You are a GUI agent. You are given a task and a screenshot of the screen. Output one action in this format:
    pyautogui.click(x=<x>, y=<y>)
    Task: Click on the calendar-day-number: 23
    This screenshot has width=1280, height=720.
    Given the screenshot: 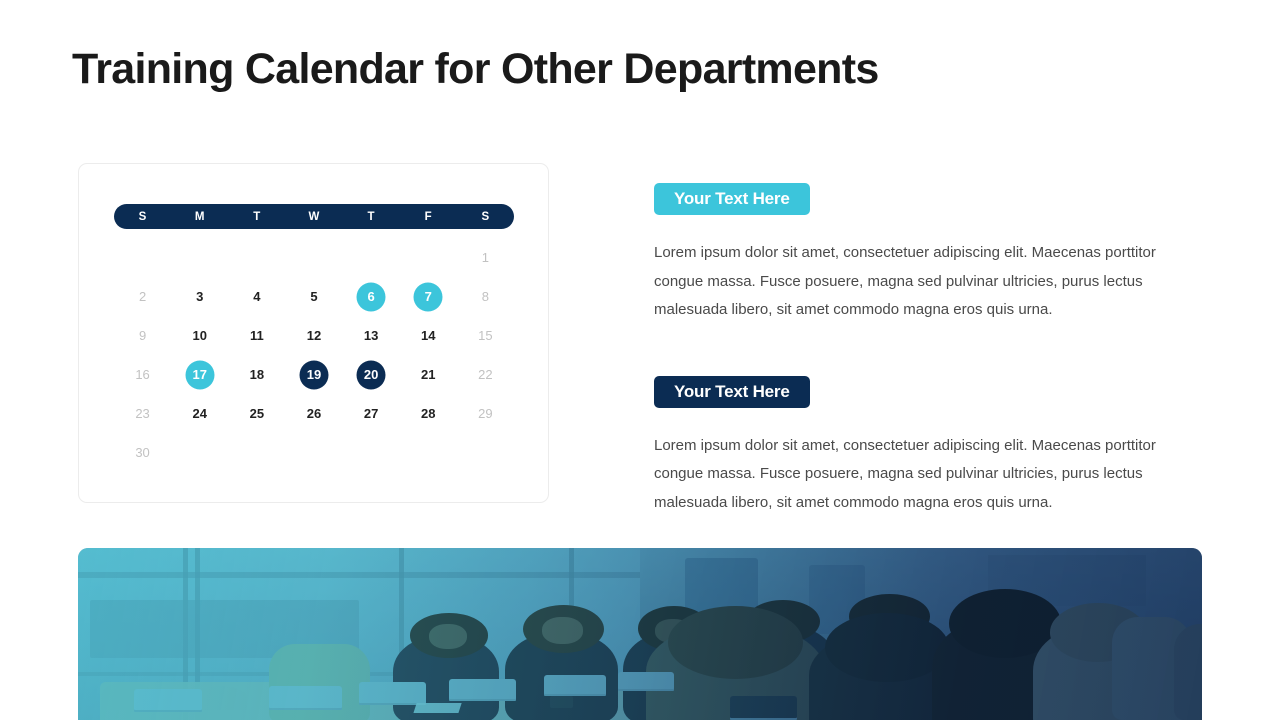 What is the action you would take?
    pyautogui.click(x=142, y=413)
    